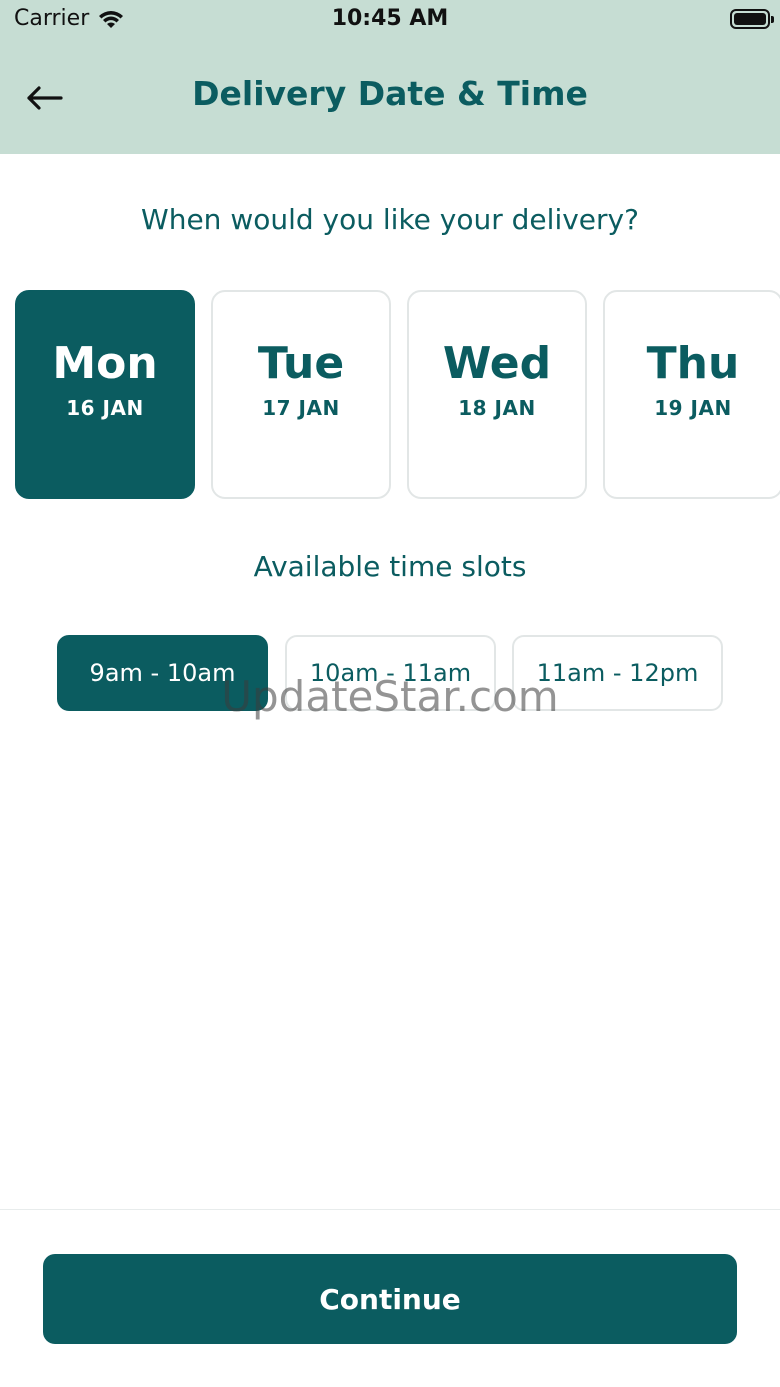 The height and width of the screenshot is (1387, 780). What do you see at coordinates (105, 408) in the screenshot?
I see `day-date: 16 JAN` at bounding box center [105, 408].